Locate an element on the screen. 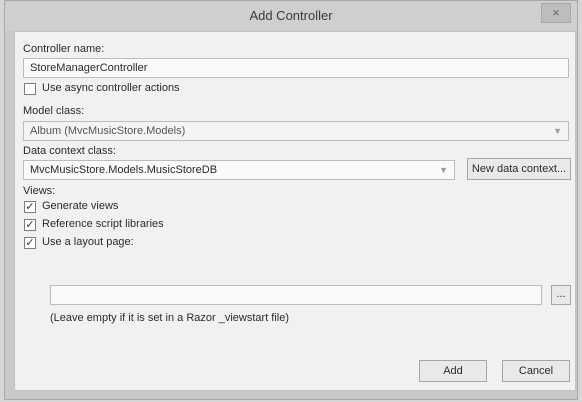 The width and height of the screenshot is (582, 402). use-layout-checkbox-row: ✓ Use a layout page: is located at coordinates (124, 244).